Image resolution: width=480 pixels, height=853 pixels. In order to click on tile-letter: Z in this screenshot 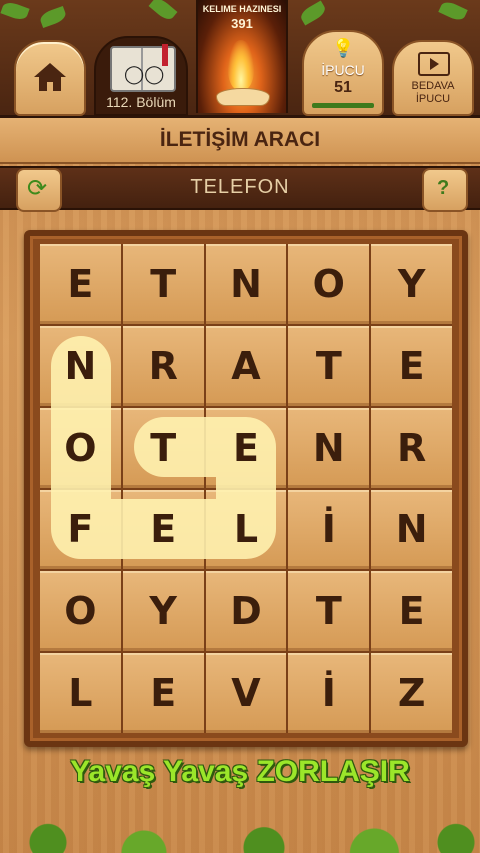, I will do `click(411, 693)`.